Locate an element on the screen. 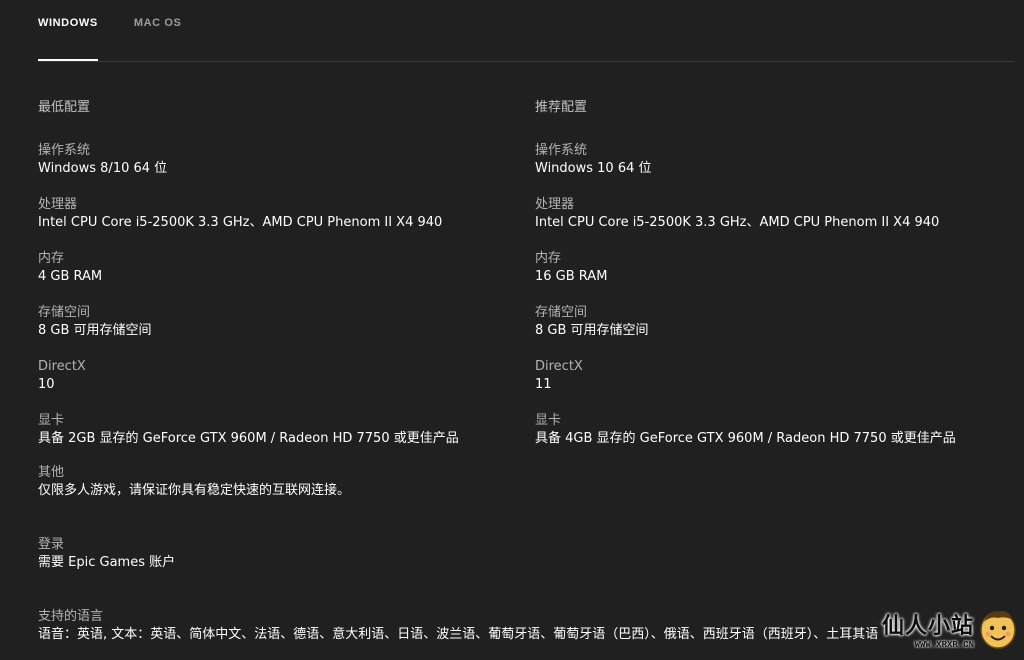 The height and width of the screenshot is (660, 1024). minimum-title: 最低配置 is located at coordinates (64, 107).